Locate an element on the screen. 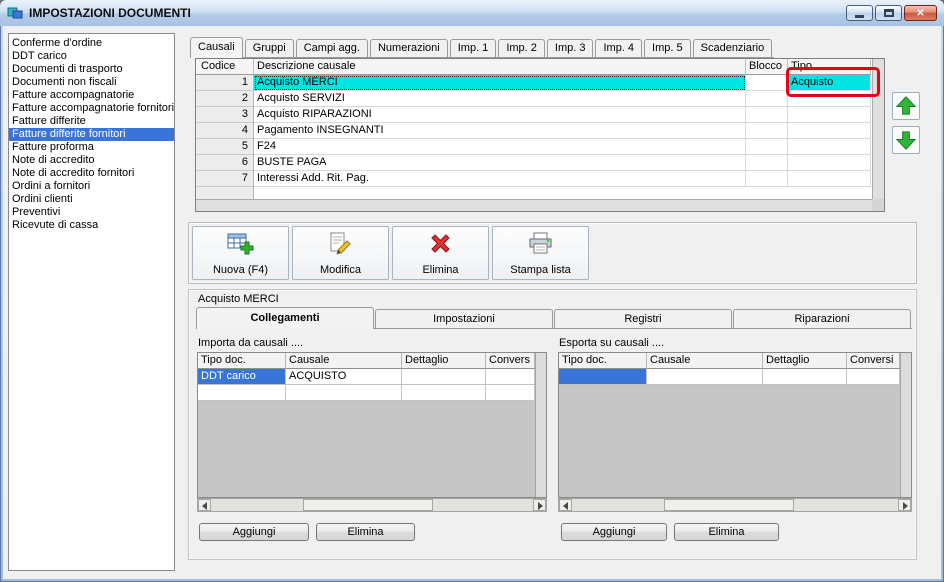 Image resolution: width=944 pixels, height=582 pixels. import-horizontal-scrollbar is located at coordinates (372, 505).